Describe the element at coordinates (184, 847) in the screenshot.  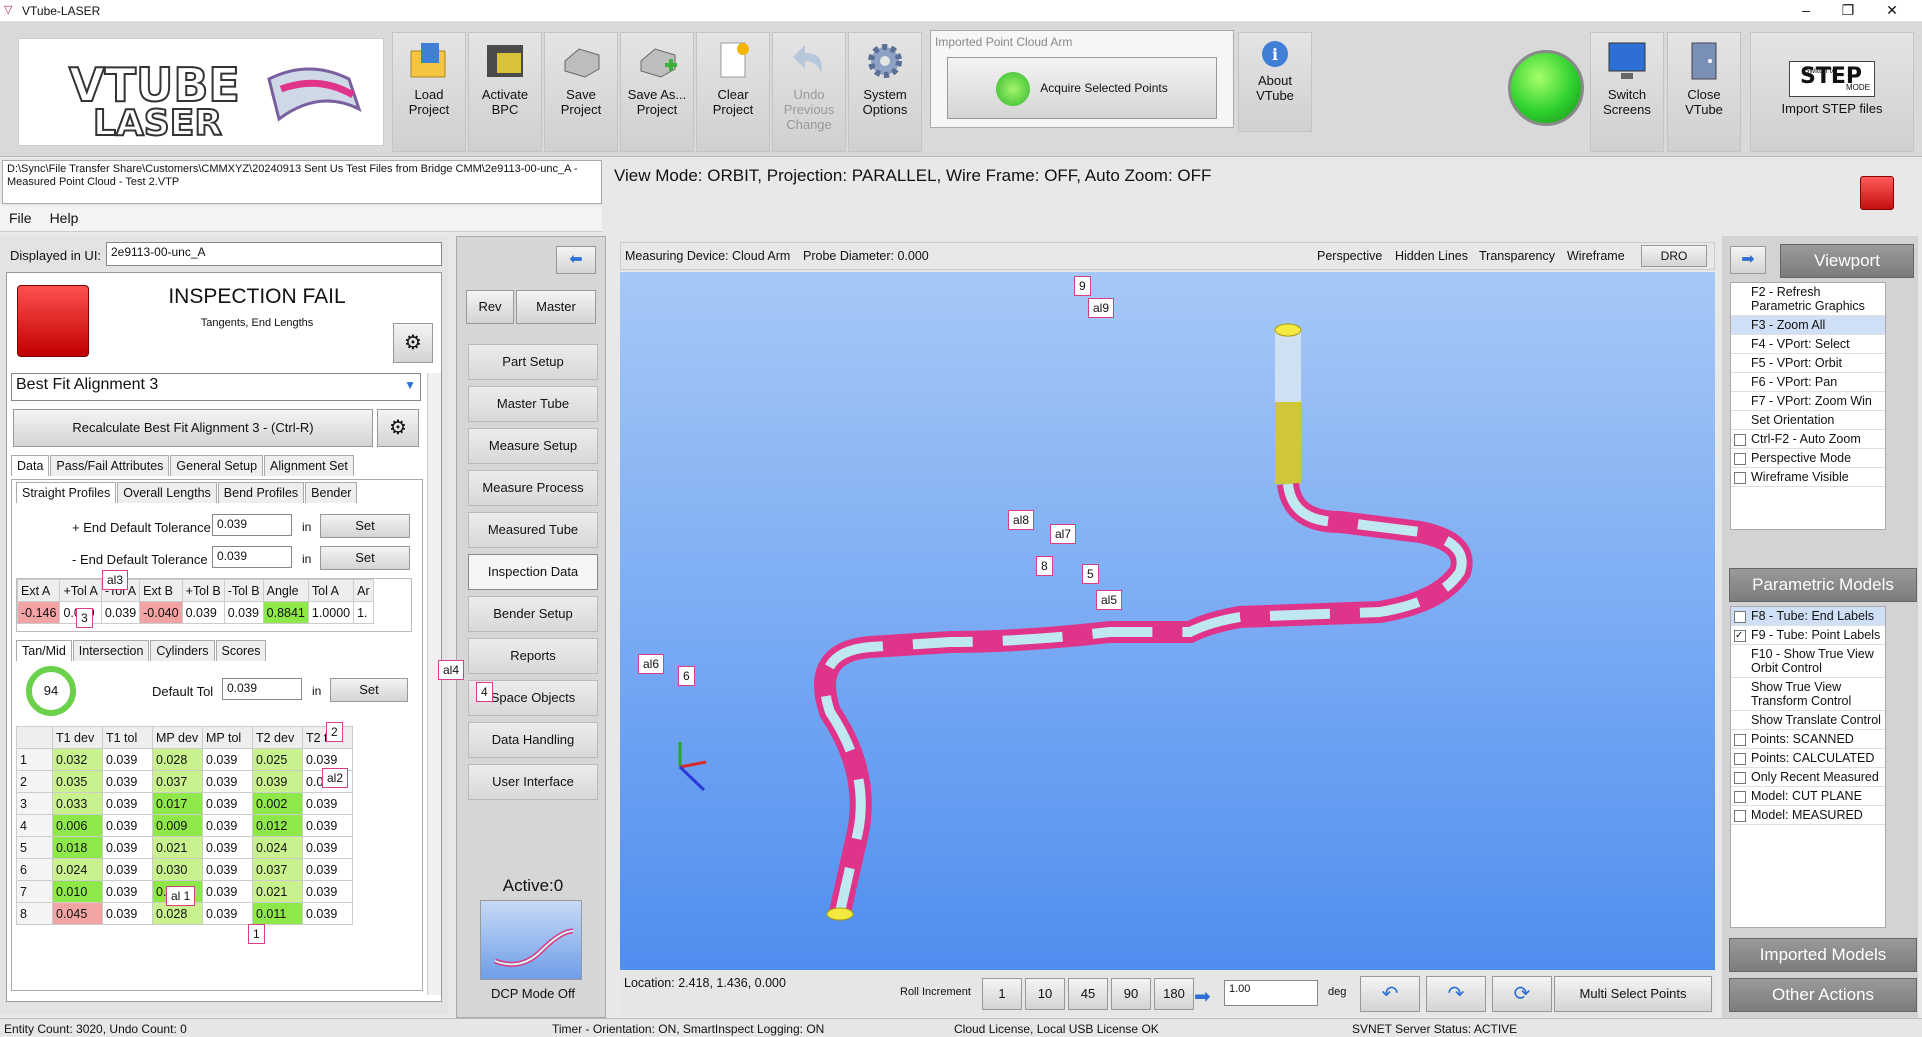
I see `table-row: 5 0.018 0.039 0.021 0.039 0.024 0.039` at that location.